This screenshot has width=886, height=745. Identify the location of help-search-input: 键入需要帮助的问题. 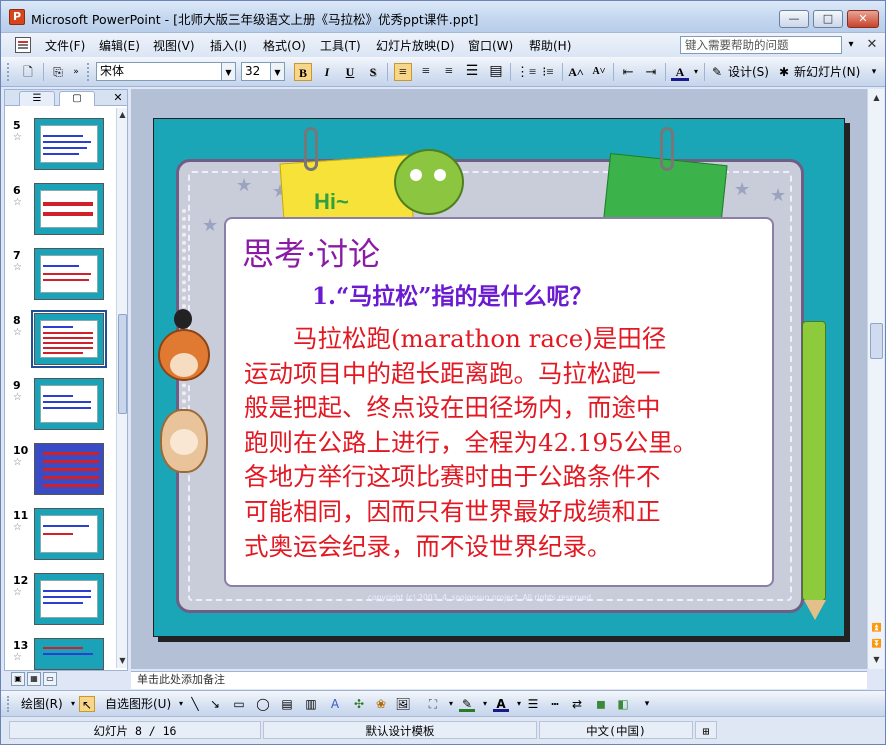
(761, 45).